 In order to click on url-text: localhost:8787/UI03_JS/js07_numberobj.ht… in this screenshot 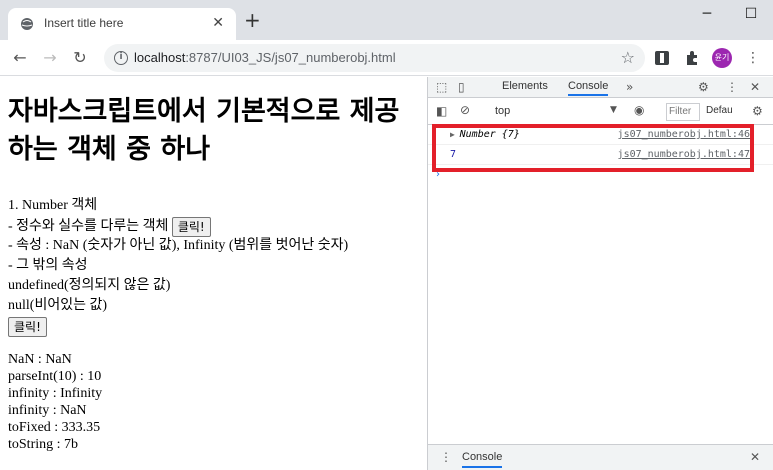, I will do `click(265, 57)`.